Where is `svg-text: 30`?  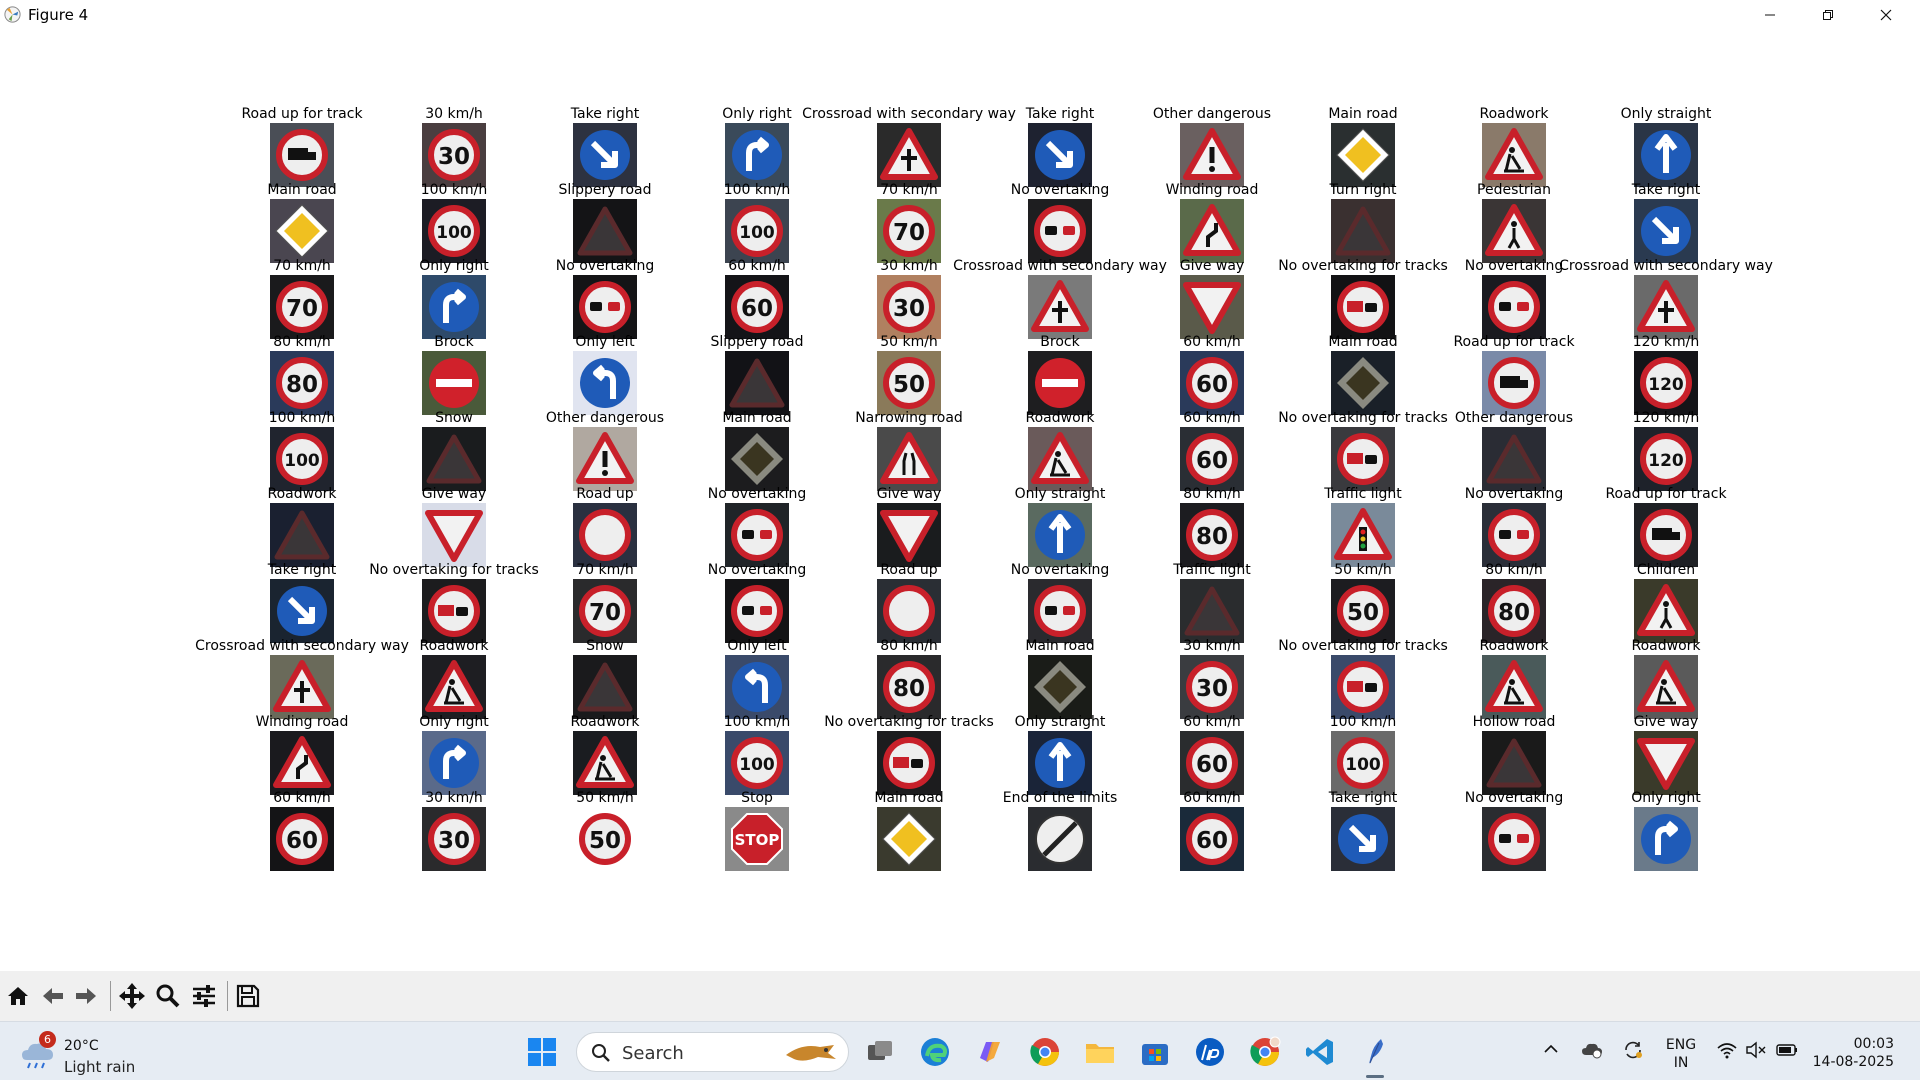
svg-text: 30 is located at coordinates (454, 841).